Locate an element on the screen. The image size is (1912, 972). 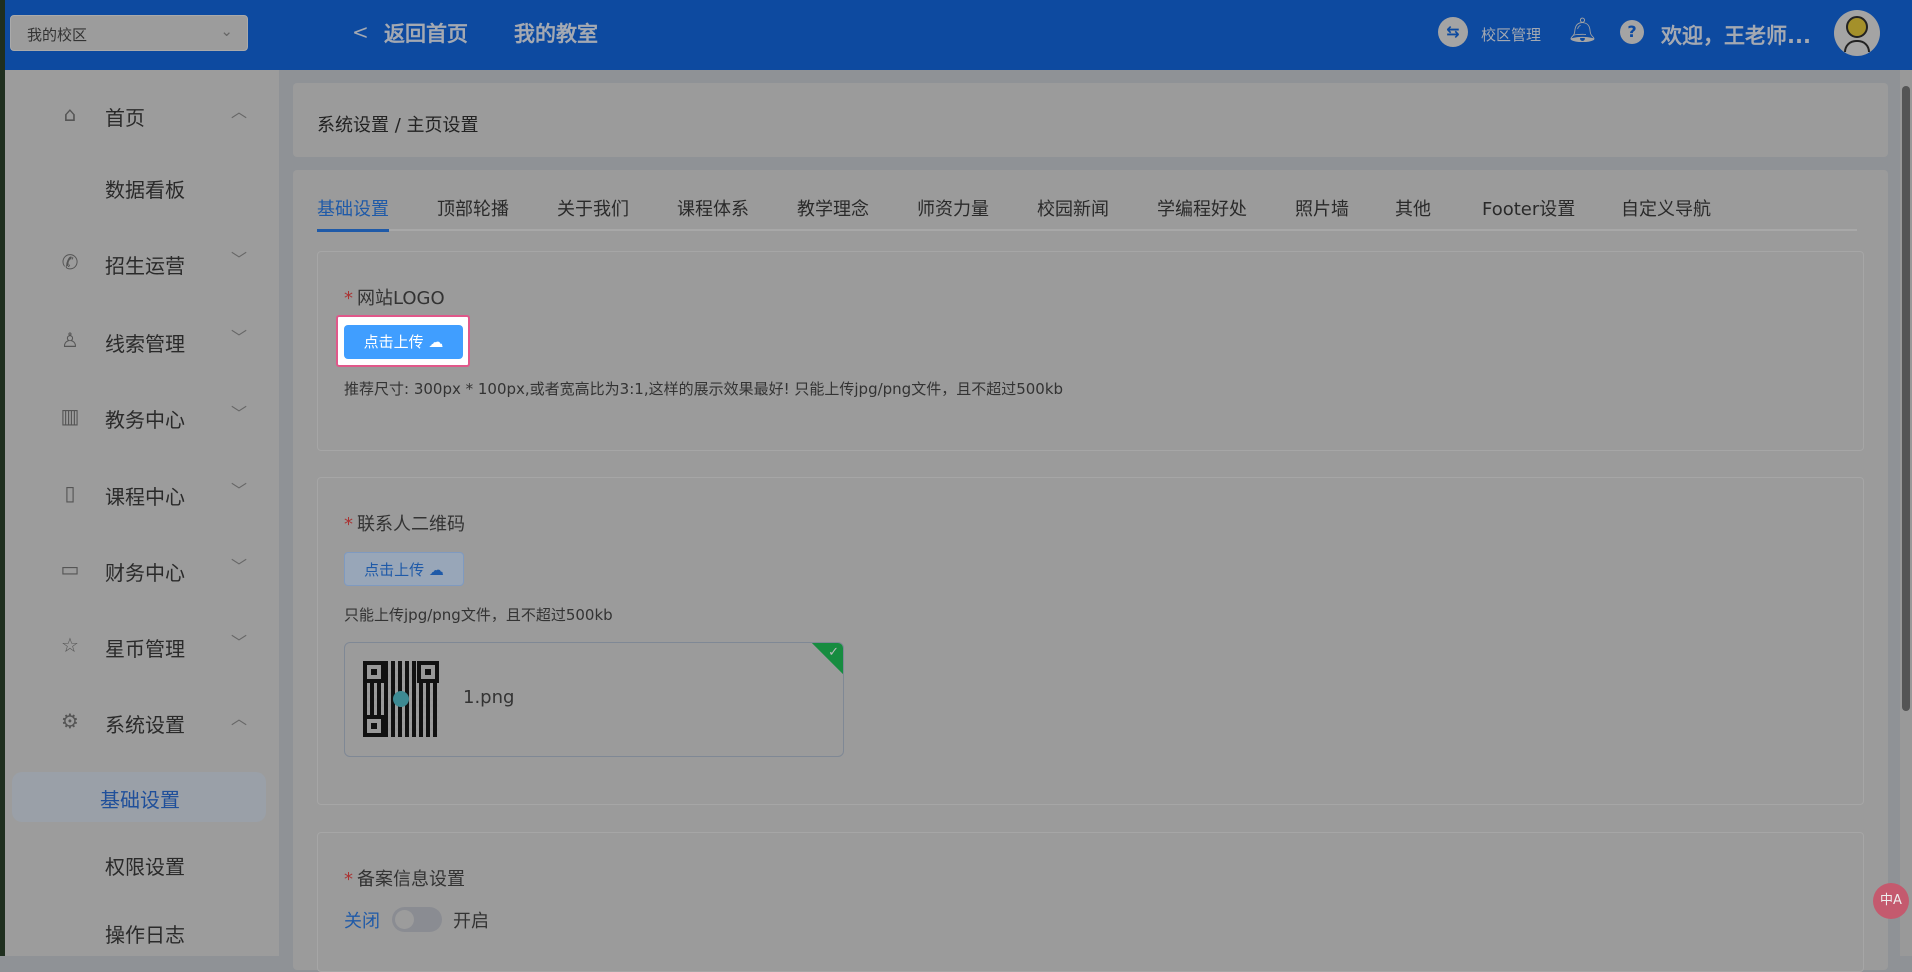
sidebar-item: 权限设置 is located at coordinates (142, 864).